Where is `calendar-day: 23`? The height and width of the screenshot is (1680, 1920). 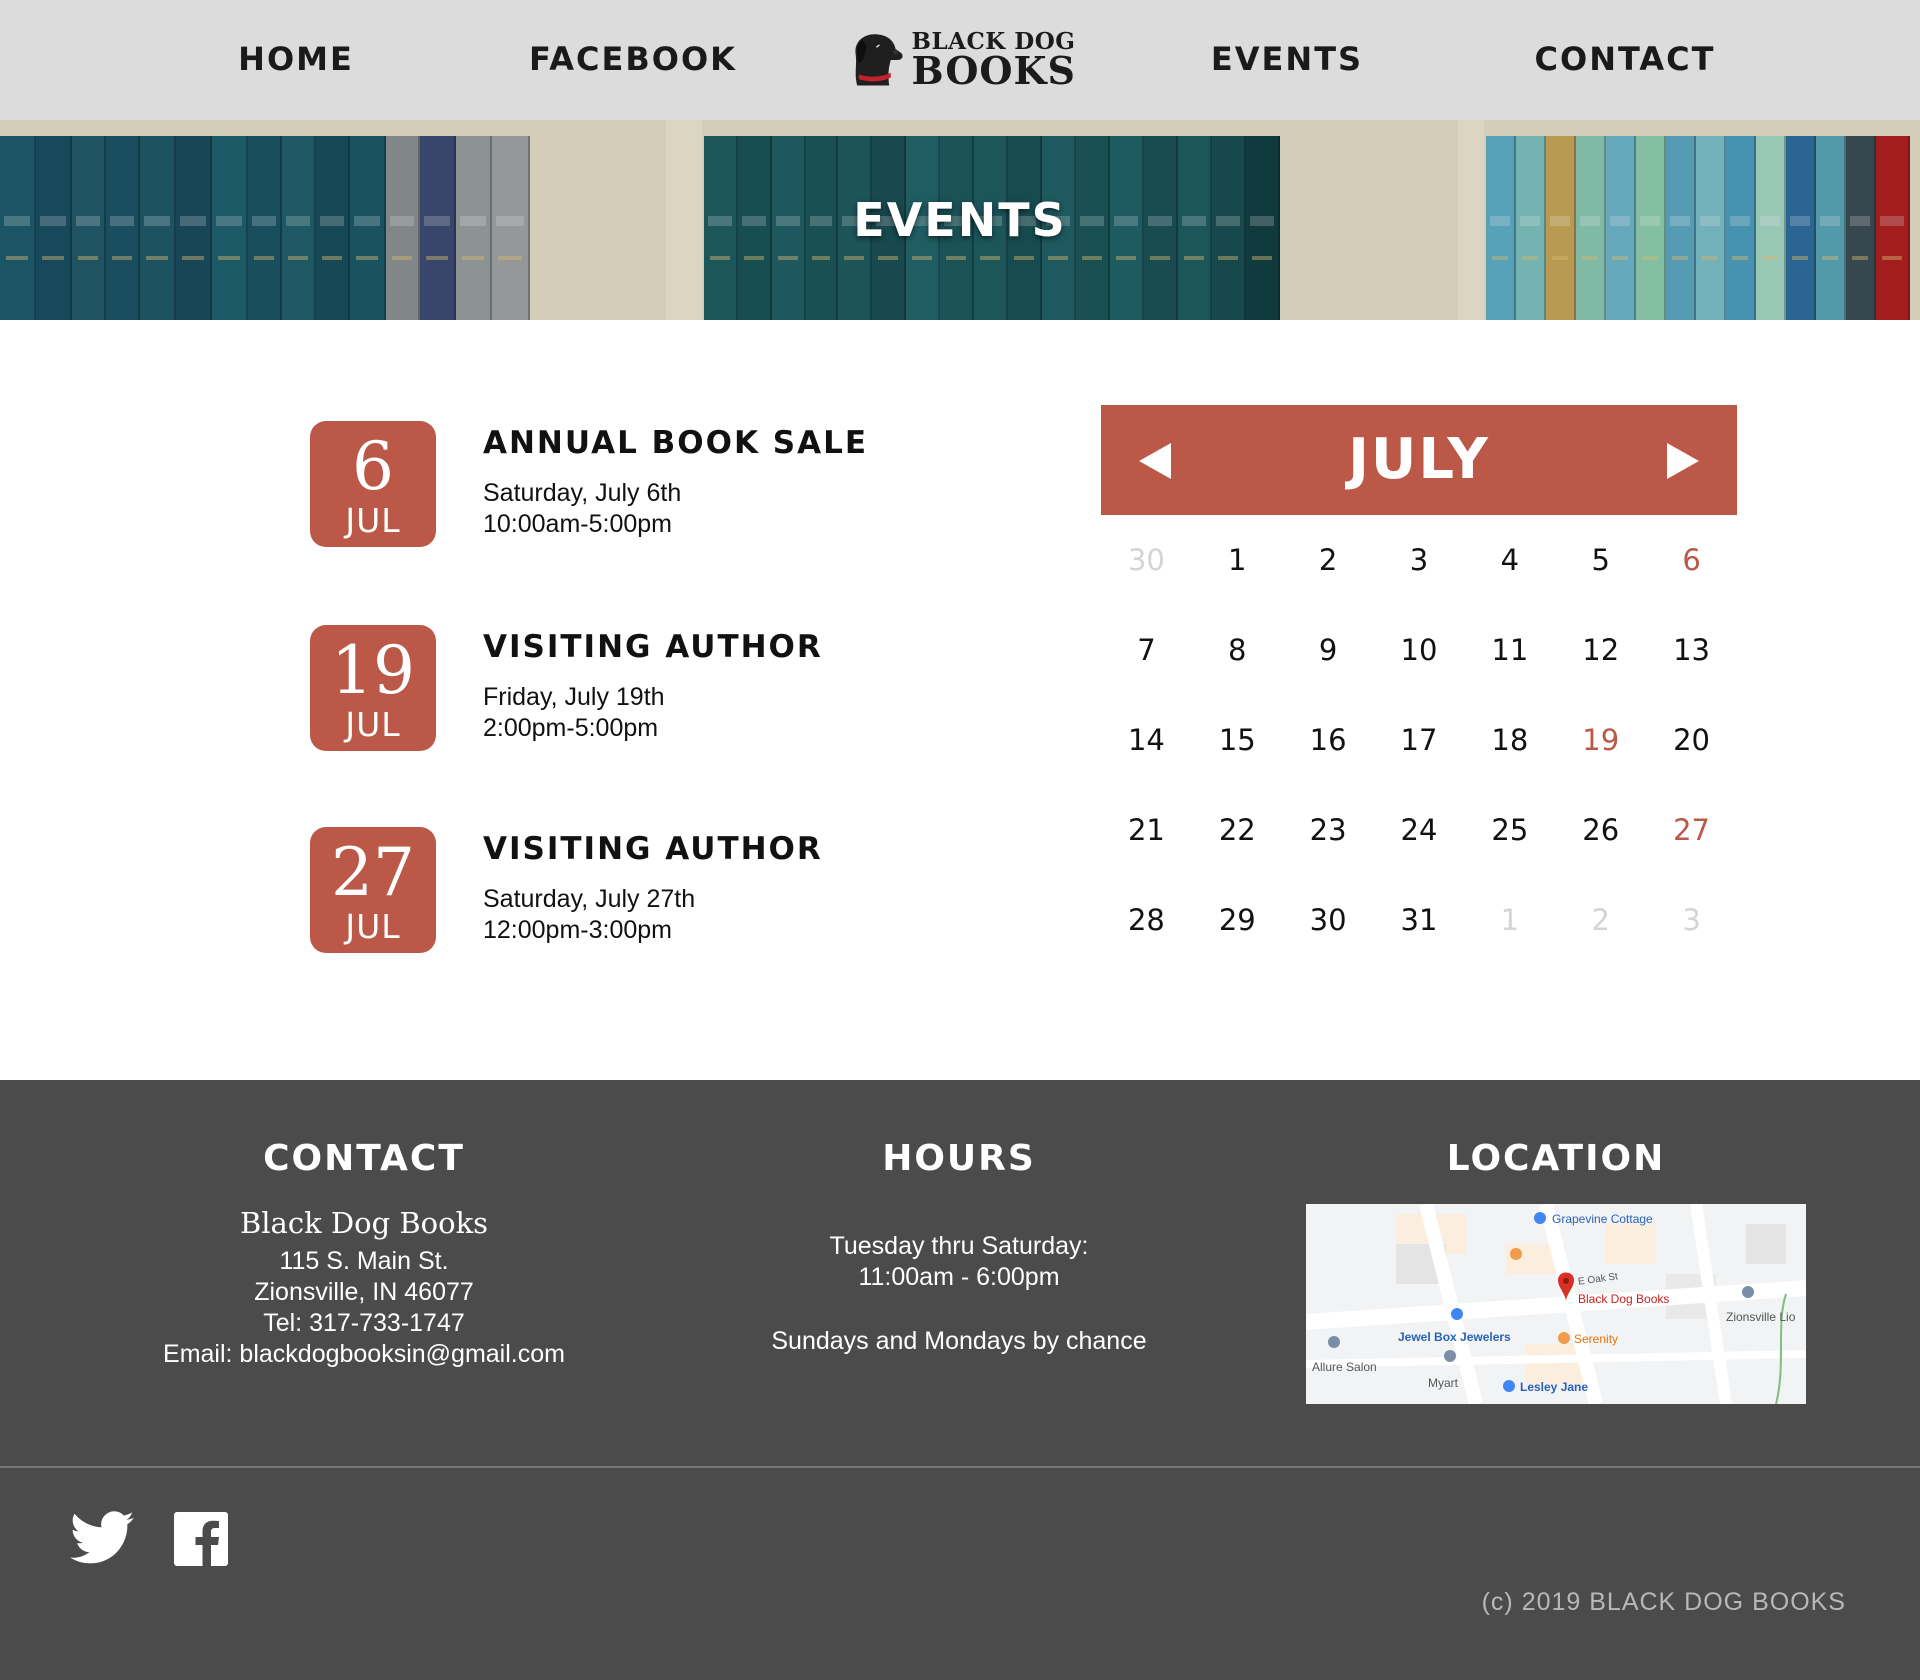 calendar-day: 23 is located at coordinates (1328, 830).